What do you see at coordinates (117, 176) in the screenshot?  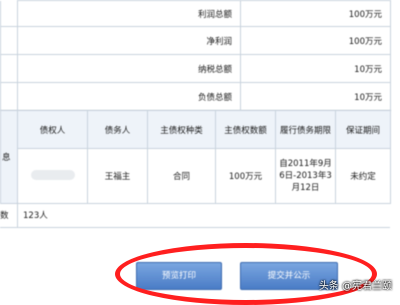 I see `debtor-cell: 王福主` at bounding box center [117, 176].